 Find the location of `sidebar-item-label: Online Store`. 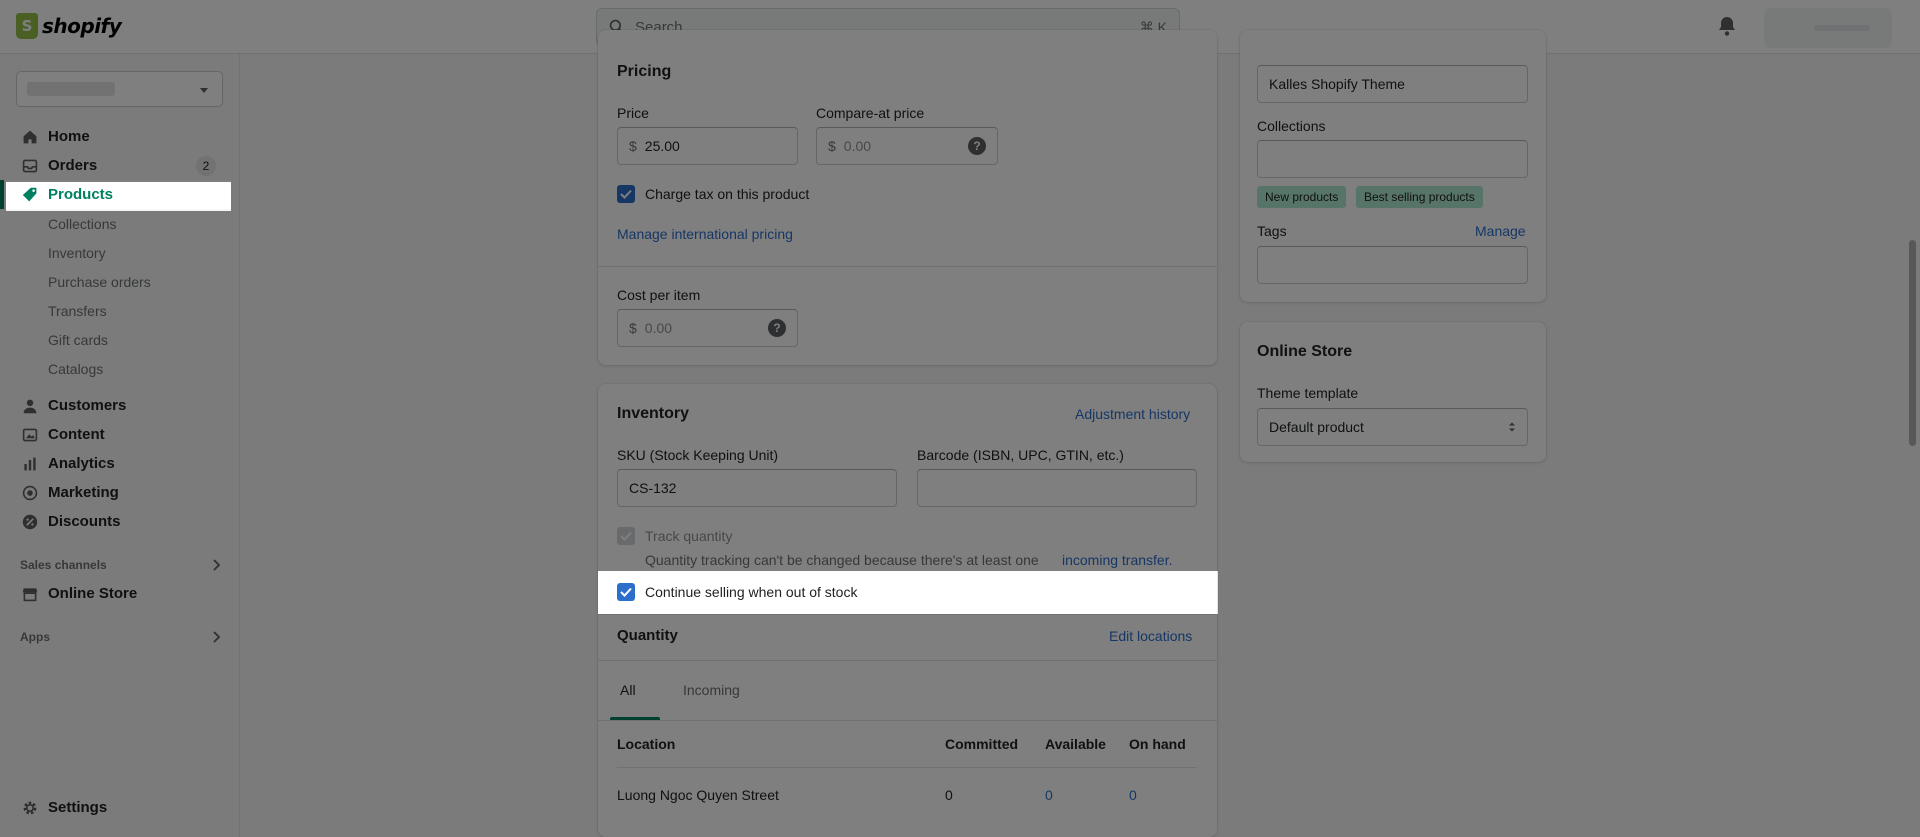

sidebar-item-label: Online Store is located at coordinates (93, 593).